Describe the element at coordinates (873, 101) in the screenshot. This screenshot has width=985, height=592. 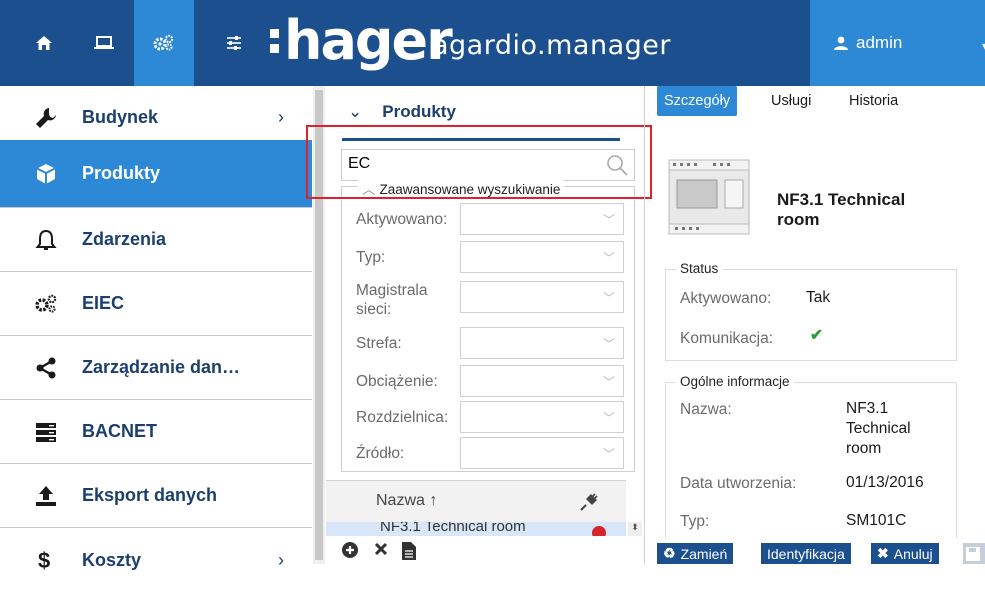
I see `tab-historia: Historia` at that location.